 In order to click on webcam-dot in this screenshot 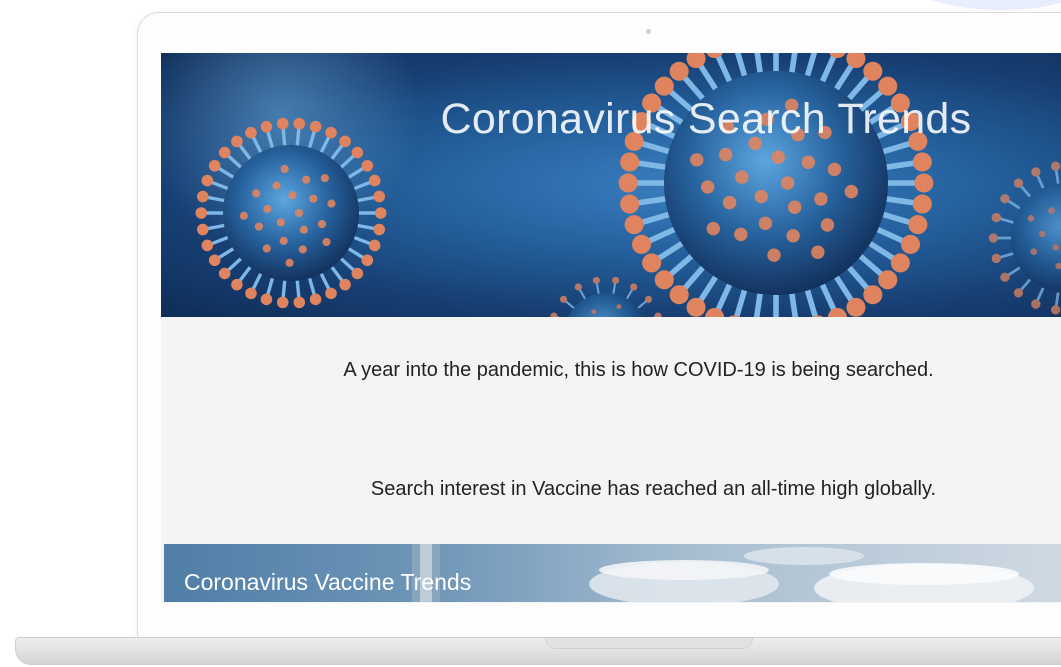, I will do `click(648, 31)`.